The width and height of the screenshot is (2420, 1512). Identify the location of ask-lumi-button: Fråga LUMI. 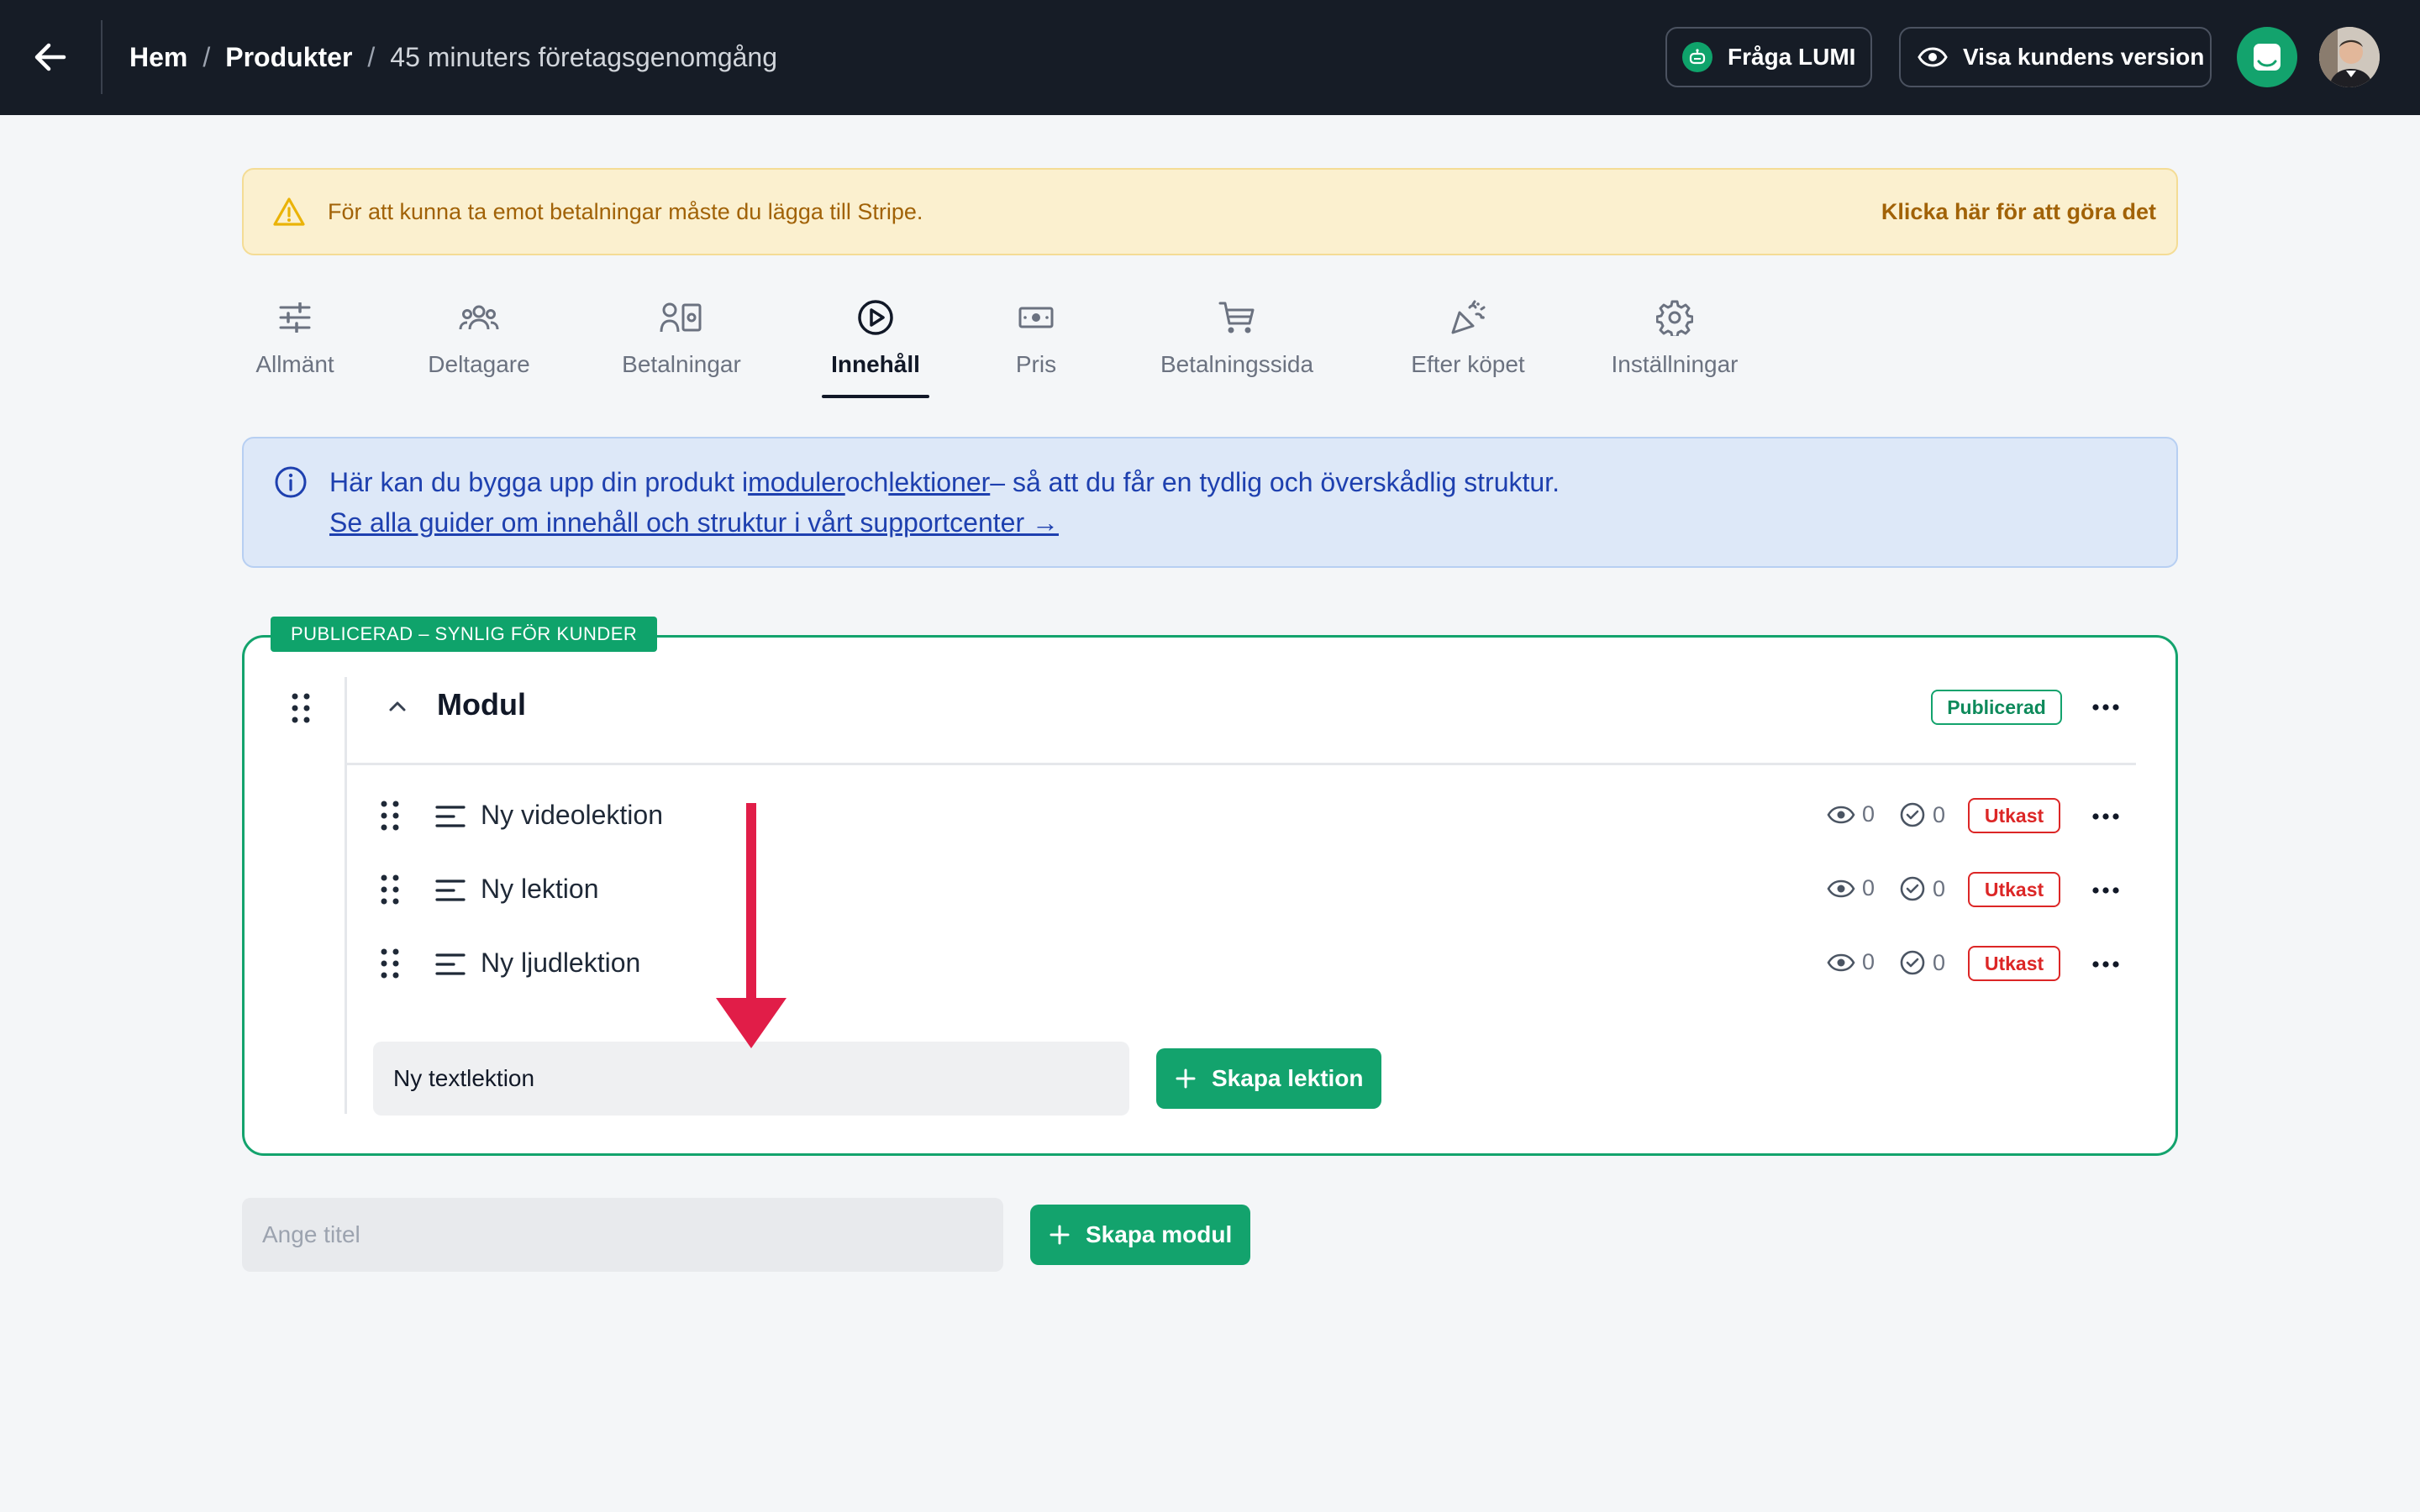
(1768, 57).